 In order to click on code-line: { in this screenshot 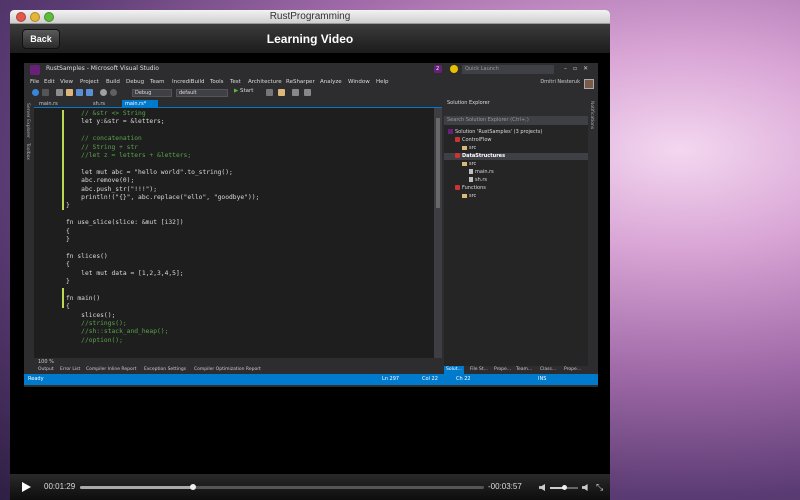, I will do `click(68, 231)`.